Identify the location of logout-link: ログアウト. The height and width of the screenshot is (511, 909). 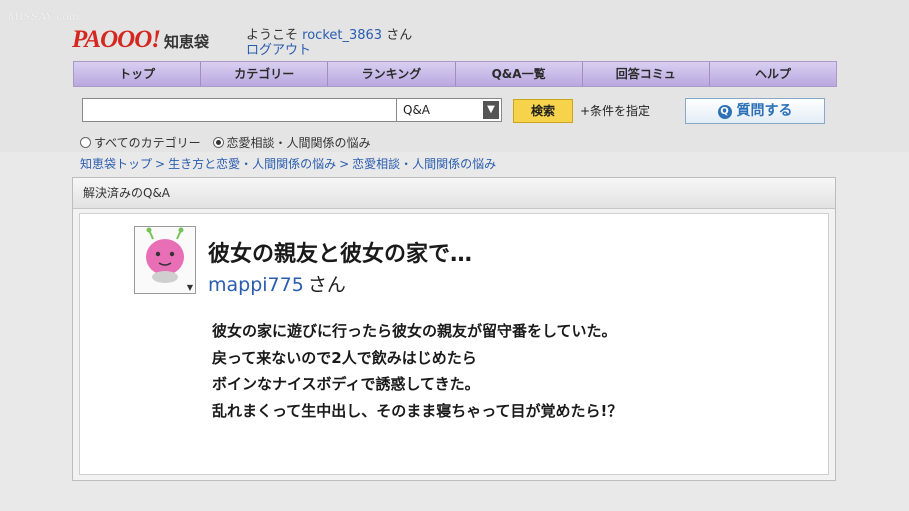
(329, 50).